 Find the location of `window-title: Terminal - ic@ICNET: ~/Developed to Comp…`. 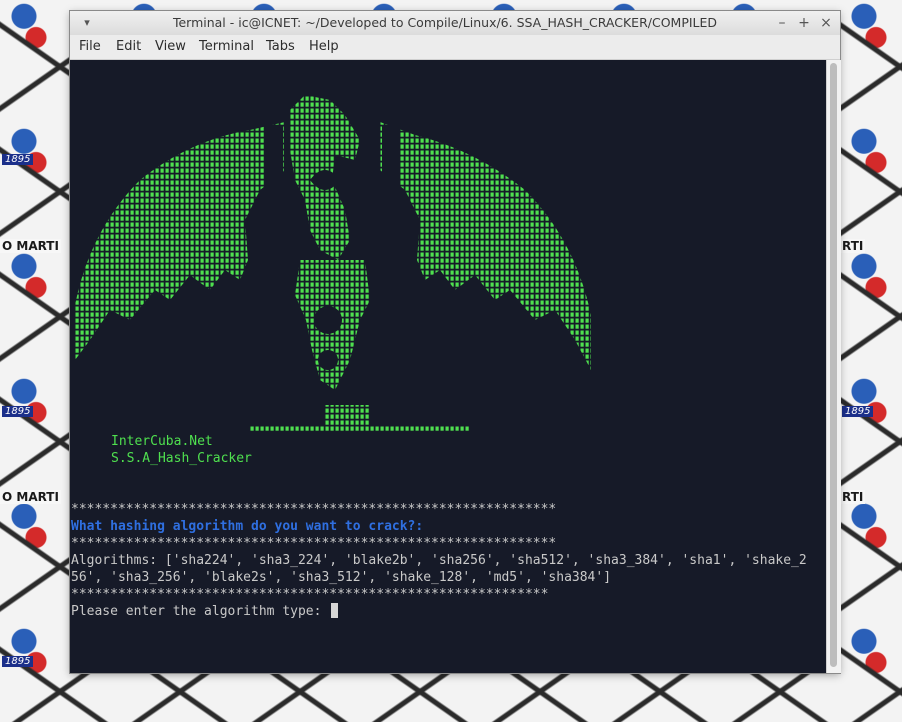

window-title: Terminal - ic@ICNET: ~/Developed to Comp… is located at coordinates (445, 22).